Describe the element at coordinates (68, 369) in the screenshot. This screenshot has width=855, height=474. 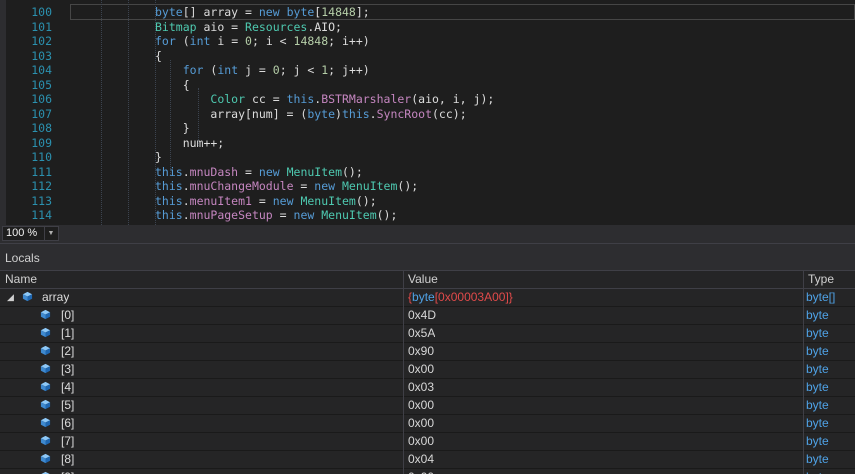
I see `item-index: [3]` at that location.